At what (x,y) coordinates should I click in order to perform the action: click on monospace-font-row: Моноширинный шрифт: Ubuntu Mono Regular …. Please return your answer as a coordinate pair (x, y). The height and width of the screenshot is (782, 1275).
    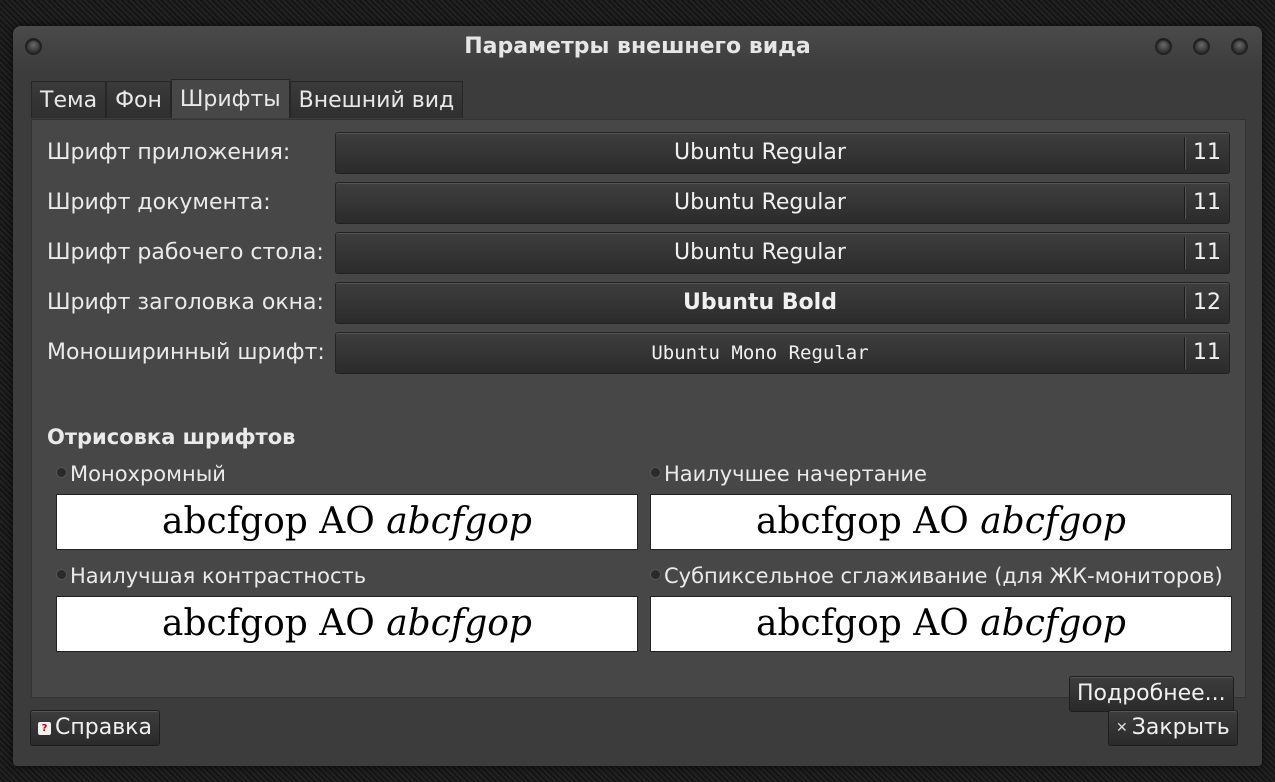
    Looking at the image, I should click on (639, 354).